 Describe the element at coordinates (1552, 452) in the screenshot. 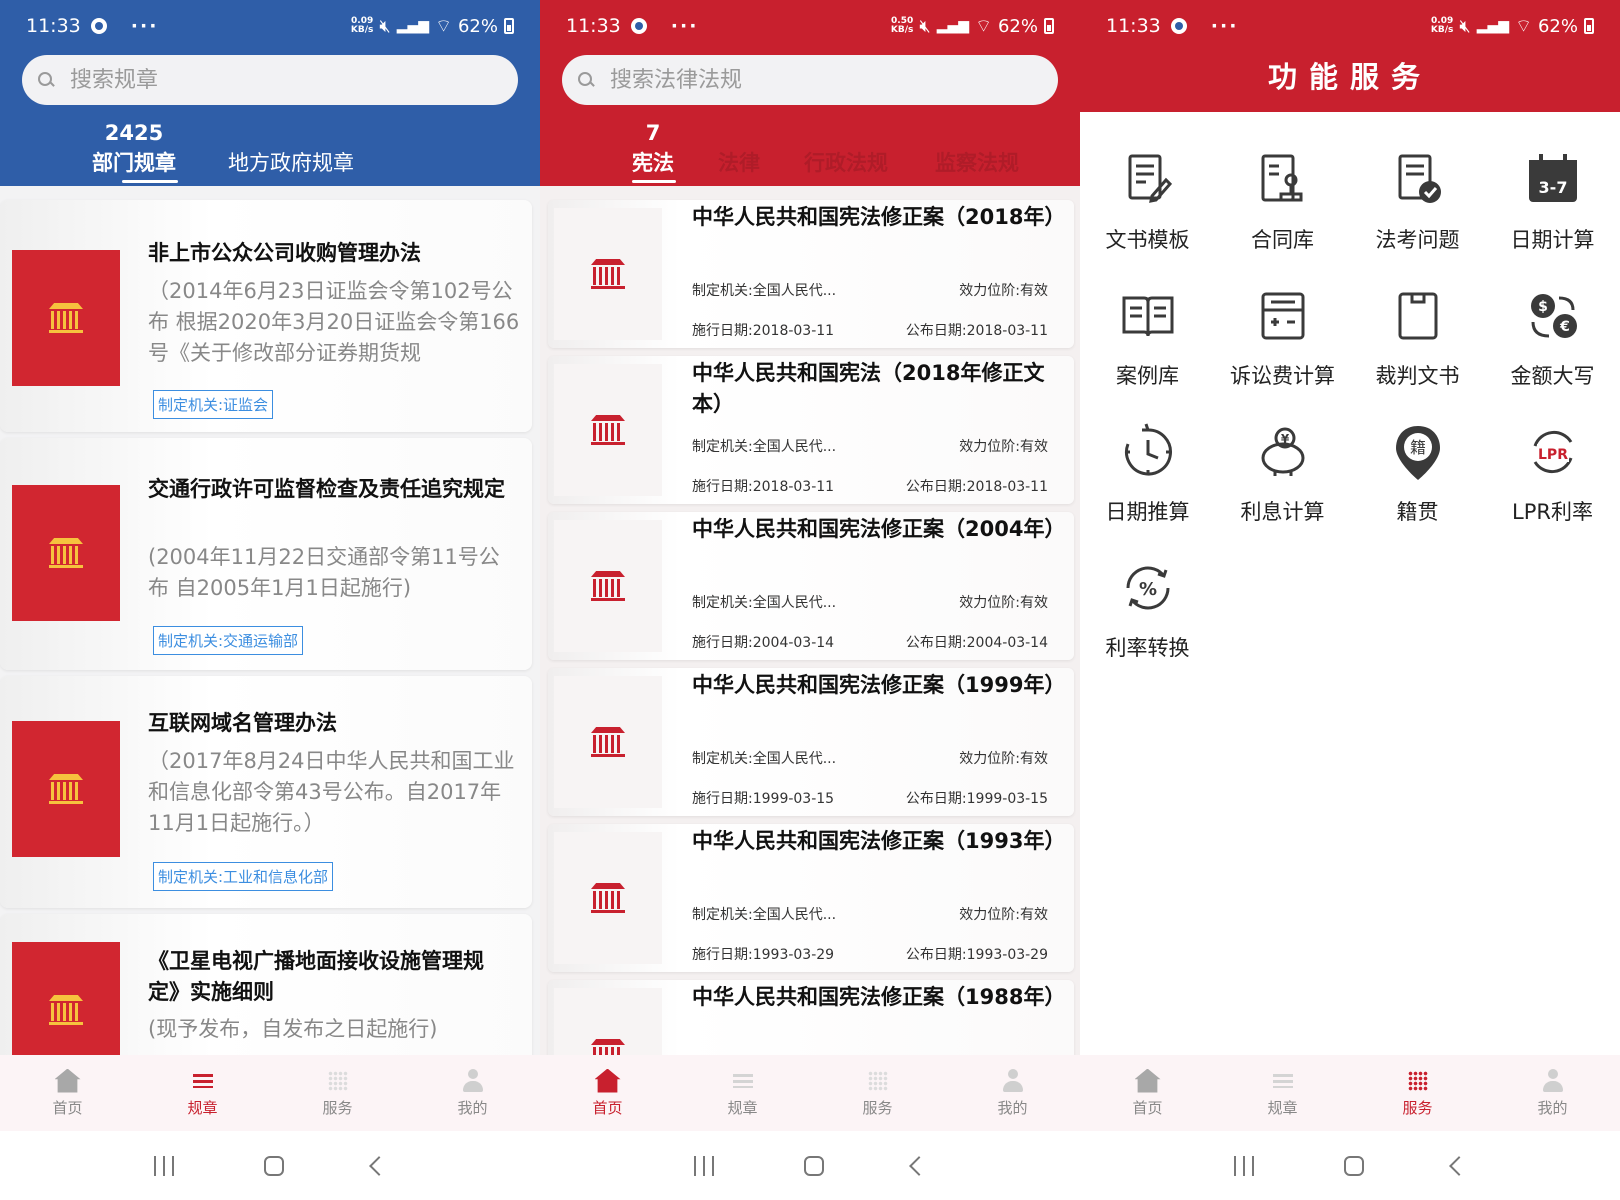

I see `lpr-icon: LPR` at that location.